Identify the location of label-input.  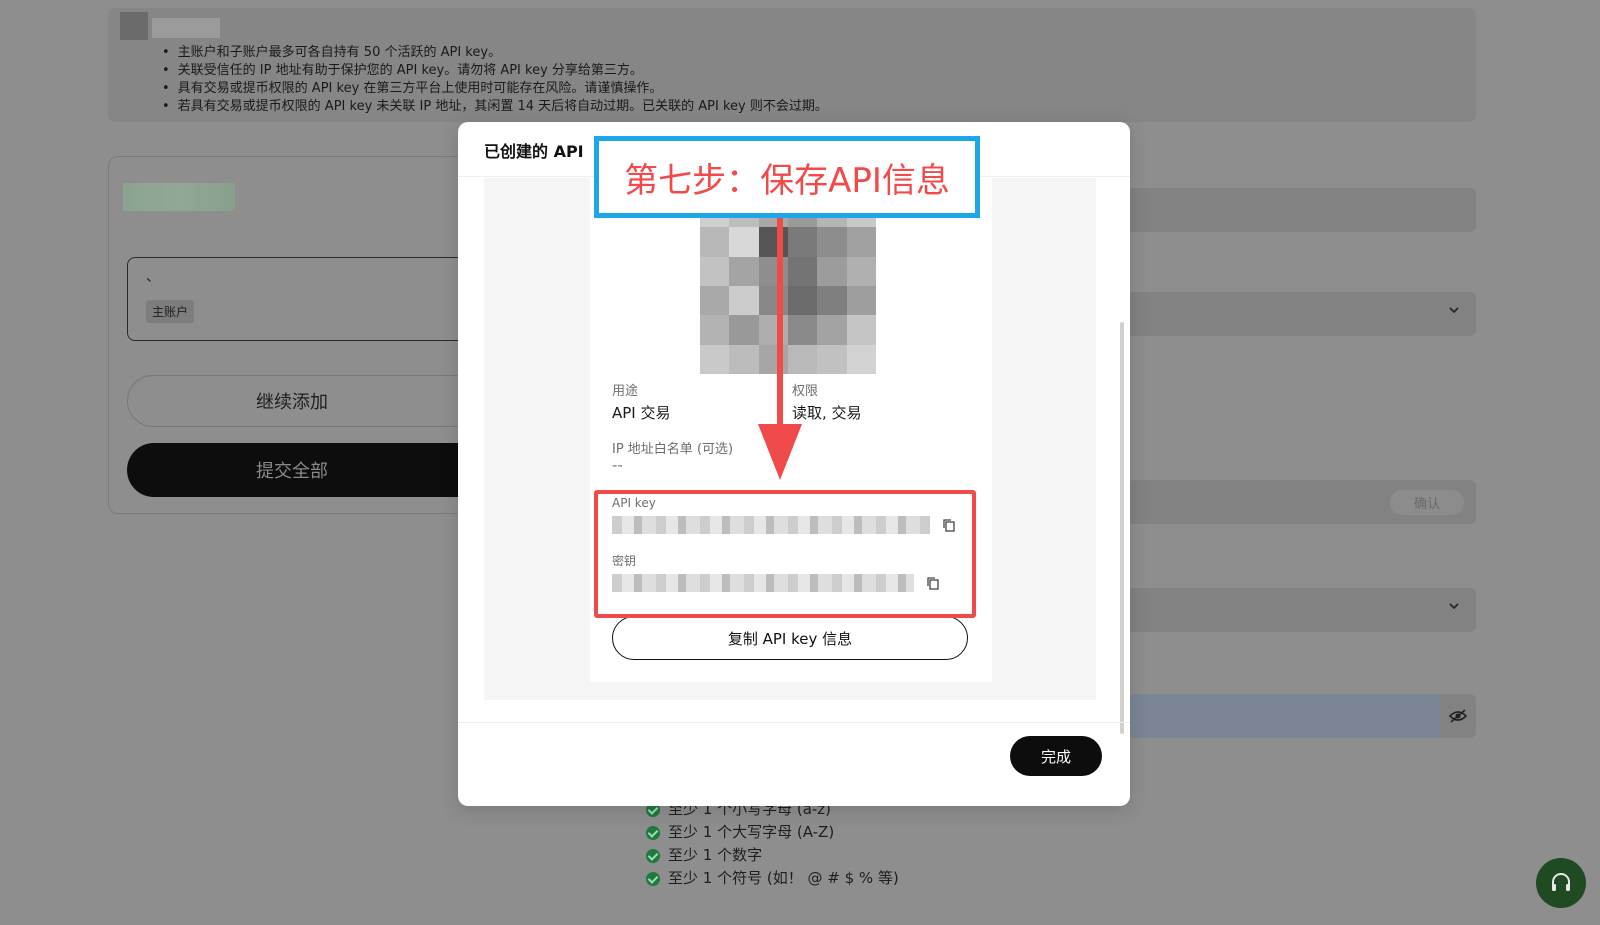
(1302, 210).